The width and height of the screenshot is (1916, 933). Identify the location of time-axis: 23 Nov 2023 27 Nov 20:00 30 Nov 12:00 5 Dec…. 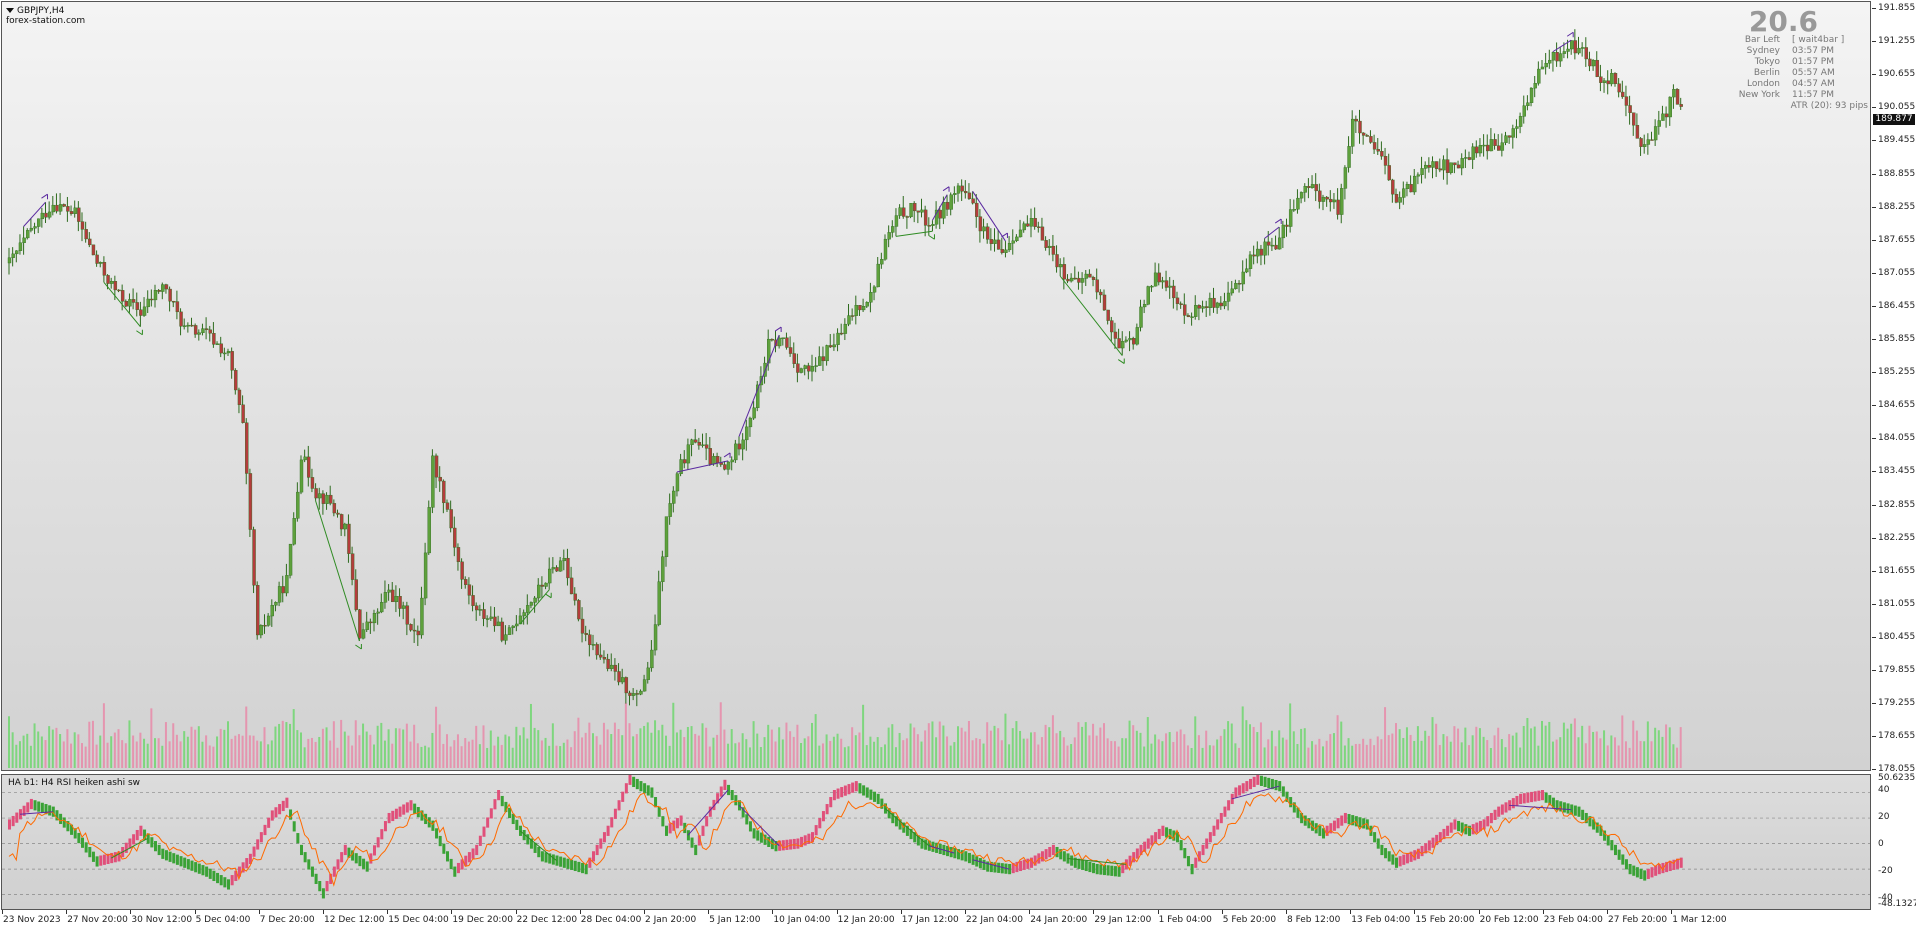
(936, 921).